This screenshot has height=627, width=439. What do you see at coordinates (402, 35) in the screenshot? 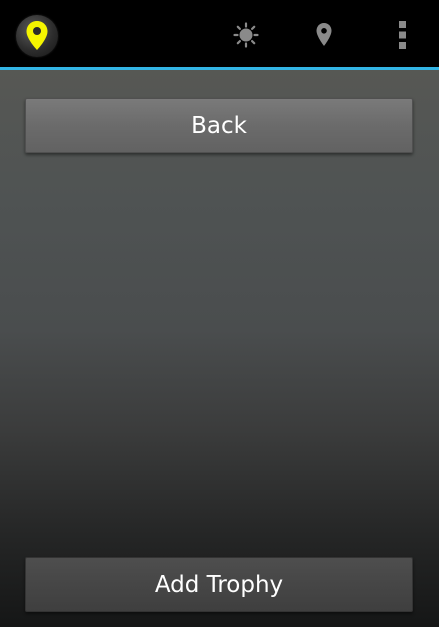
I see `overflow-menu-icon` at bounding box center [402, 35].